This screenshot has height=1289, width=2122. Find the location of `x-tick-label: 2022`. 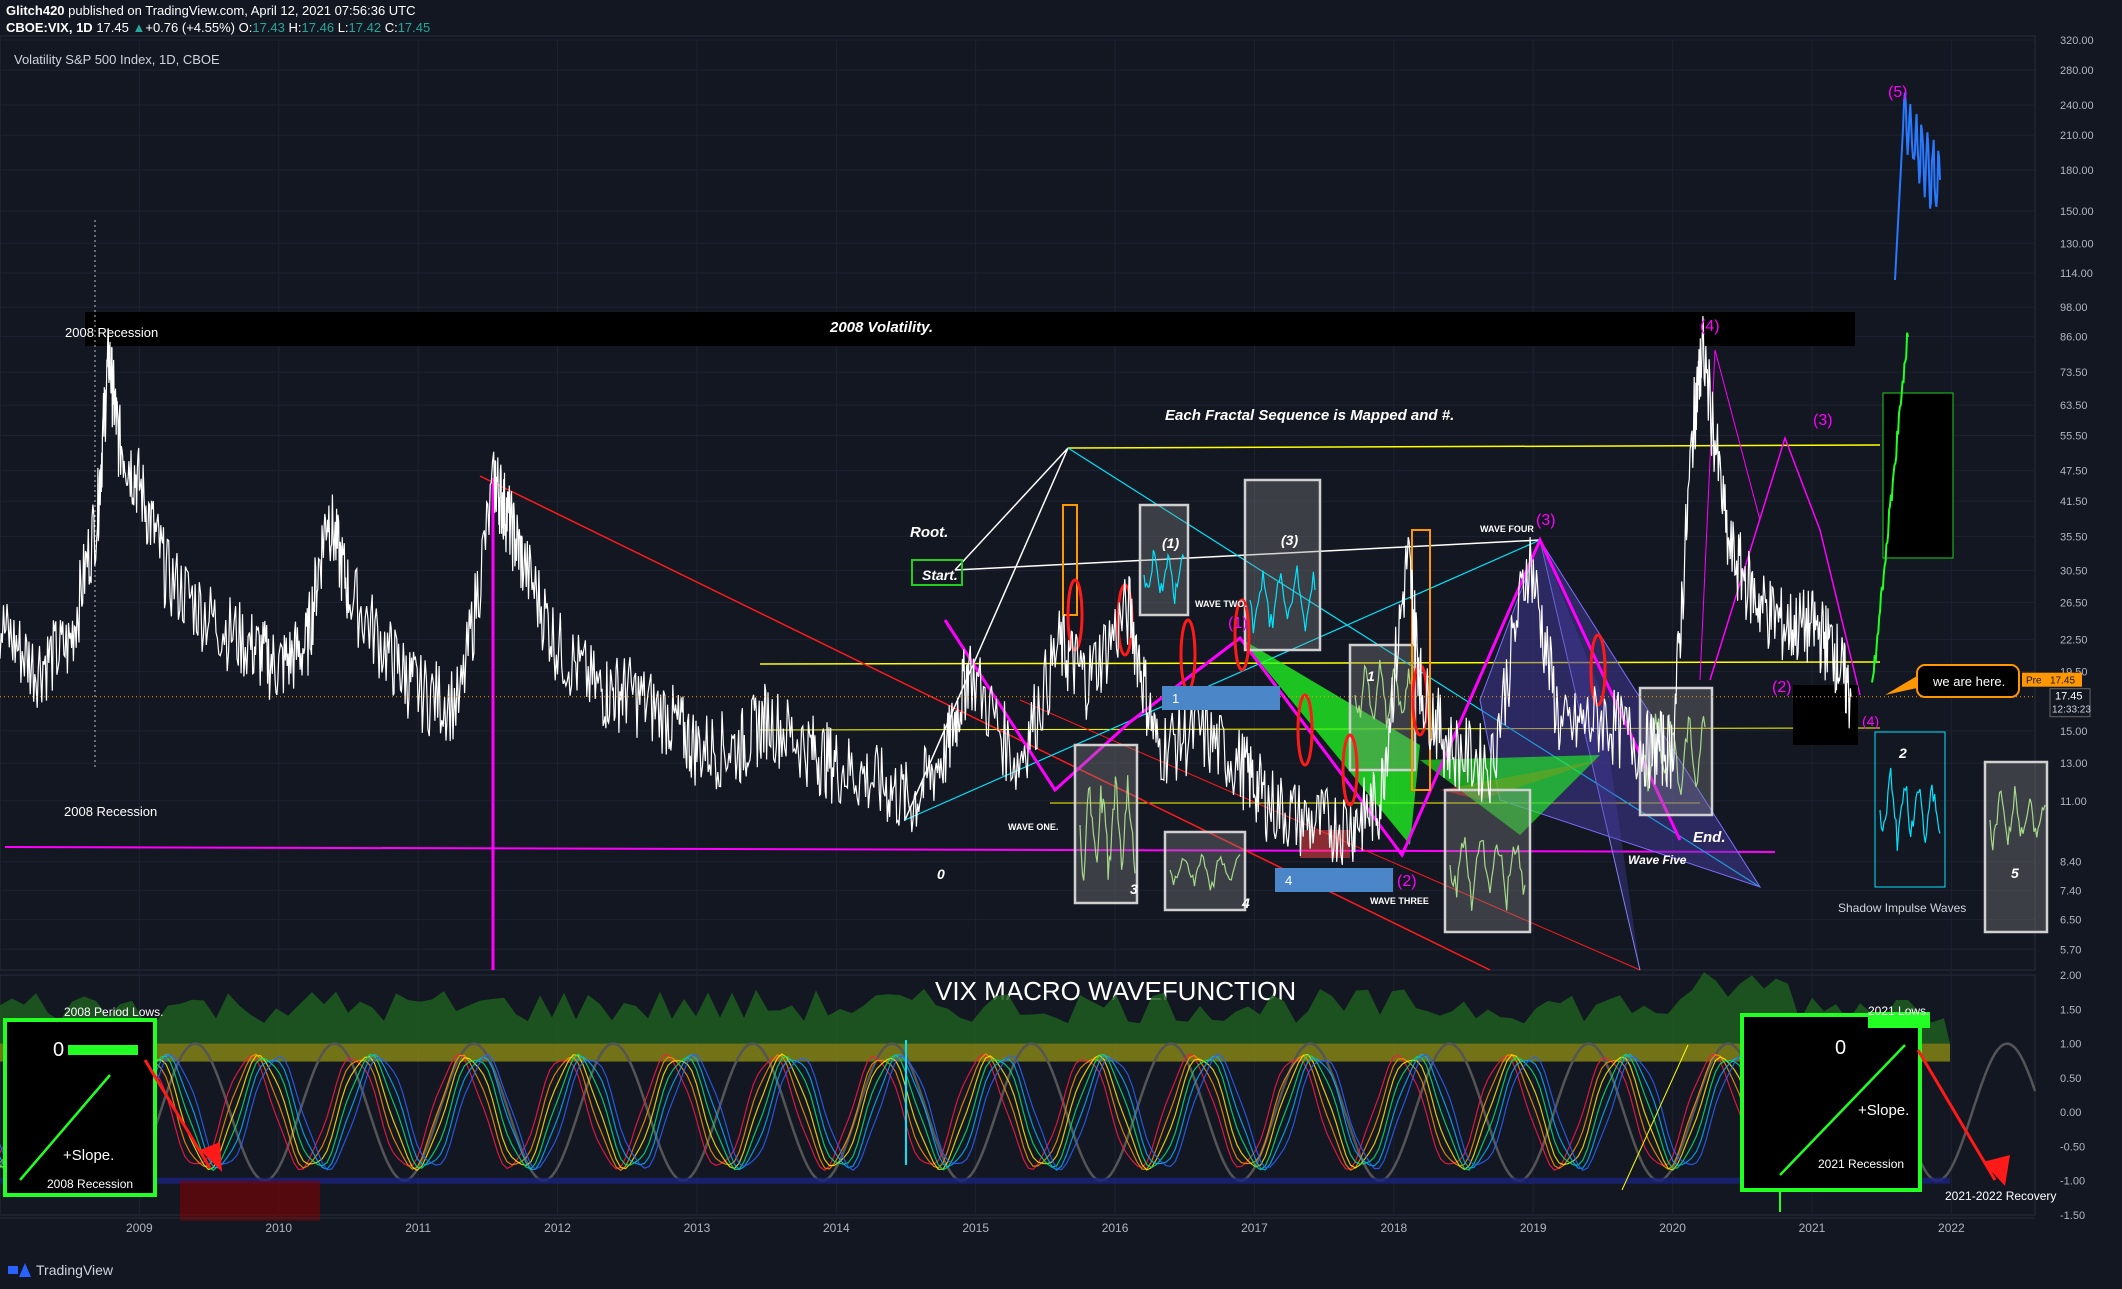

x-tick-label: 2022 is located at coordinates (1951, 1228).